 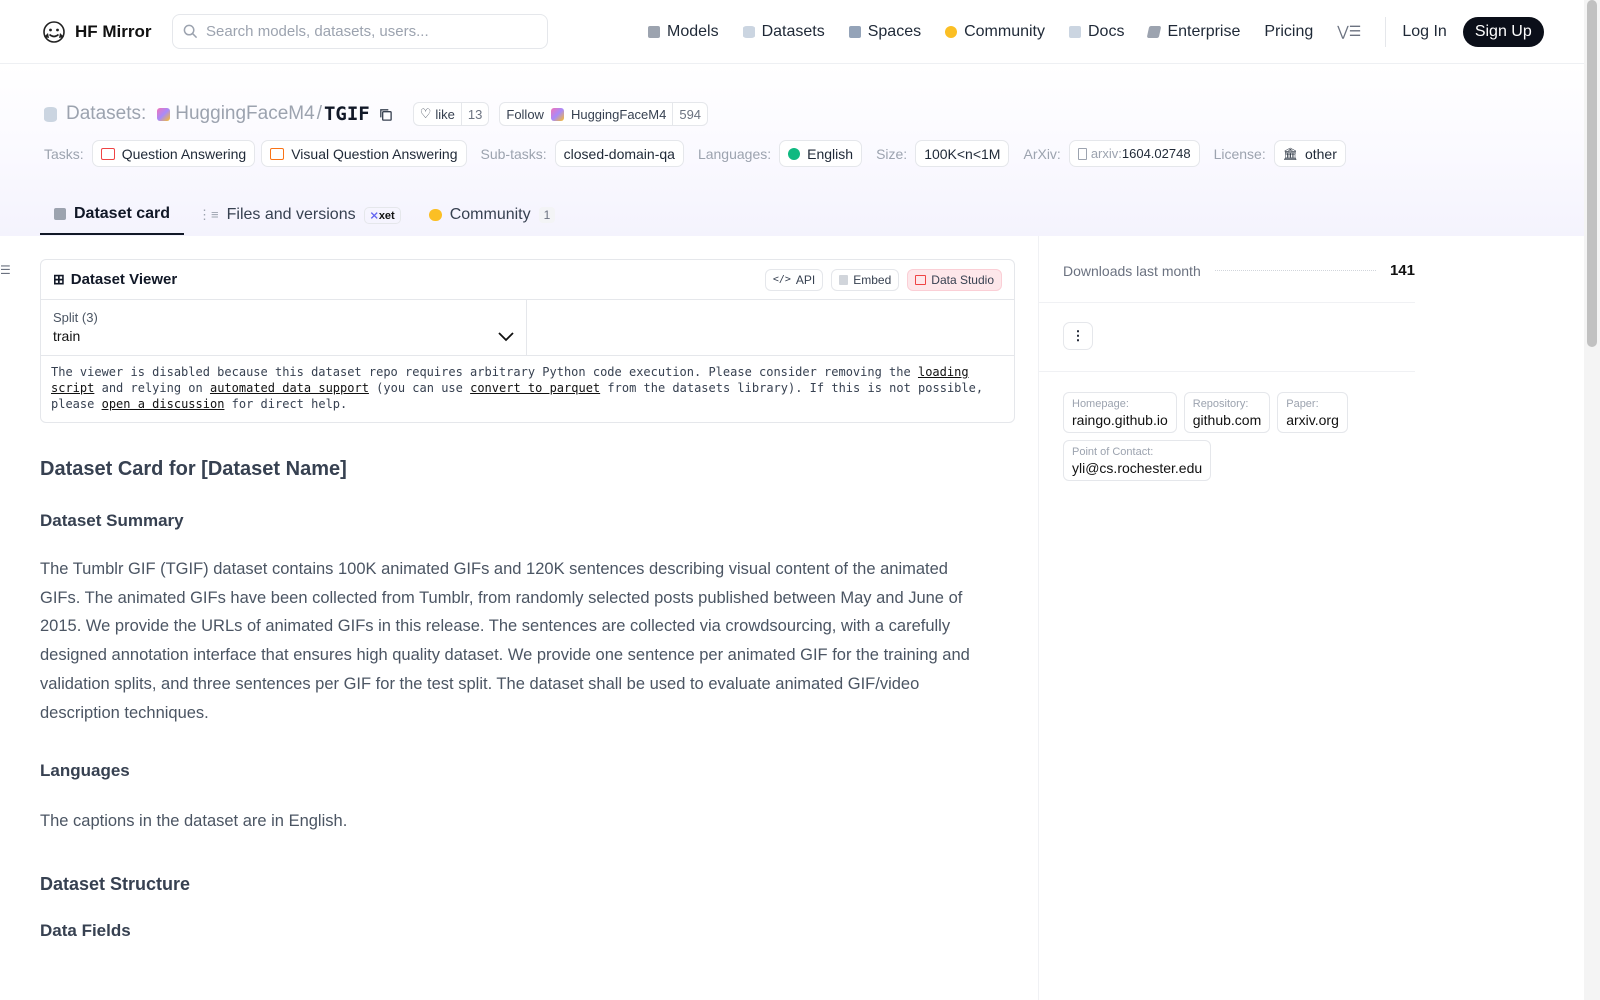 What do you see at coordinates (1082, 153) in the screenshot?
I see `file-icon` at bounding box center [1082, 153].